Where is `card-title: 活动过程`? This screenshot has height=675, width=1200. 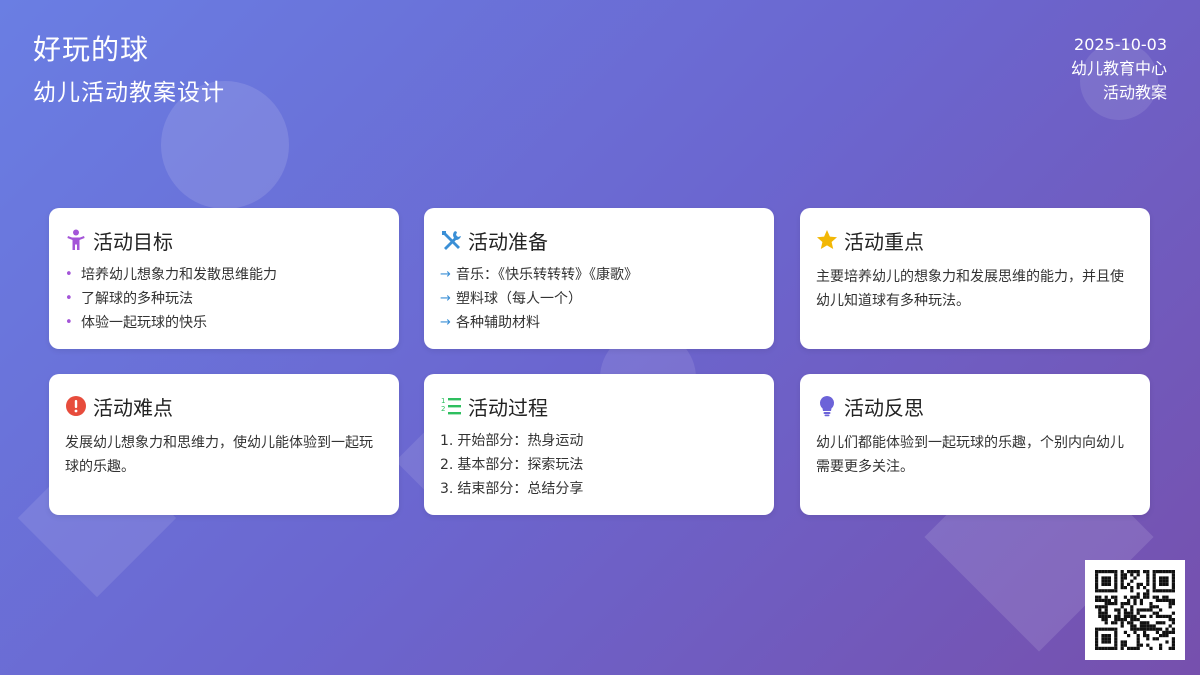
card-title: 活动过程 is located at coordinates (508, 407).